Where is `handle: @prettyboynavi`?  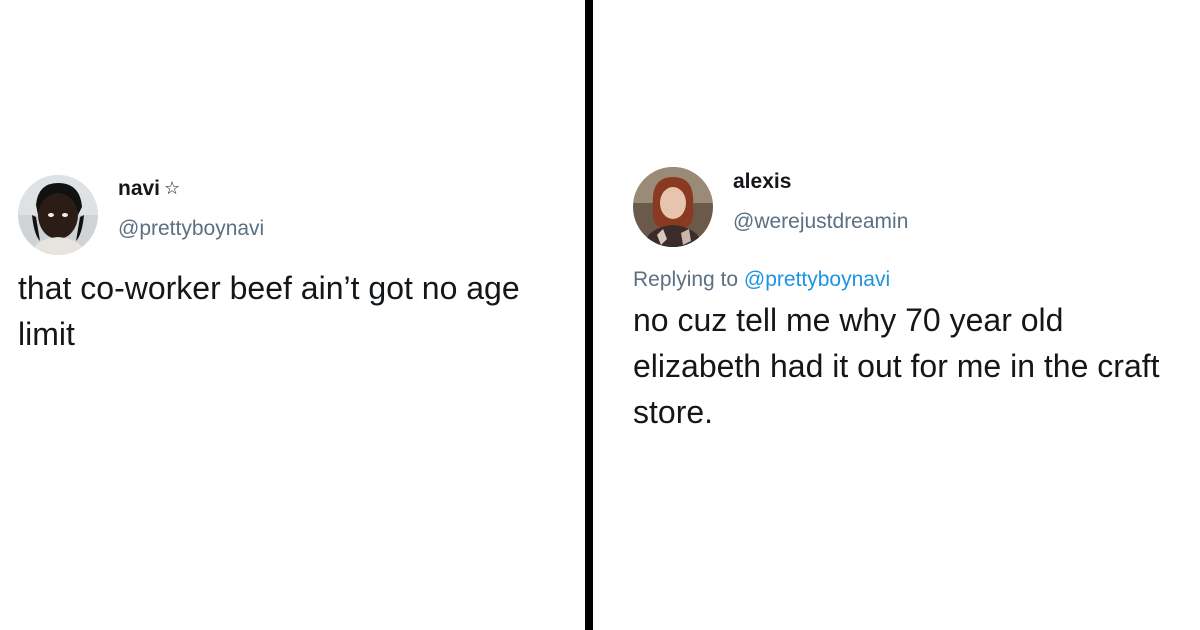
handle: @prettyboynavi is located at coordinates (191, 229).